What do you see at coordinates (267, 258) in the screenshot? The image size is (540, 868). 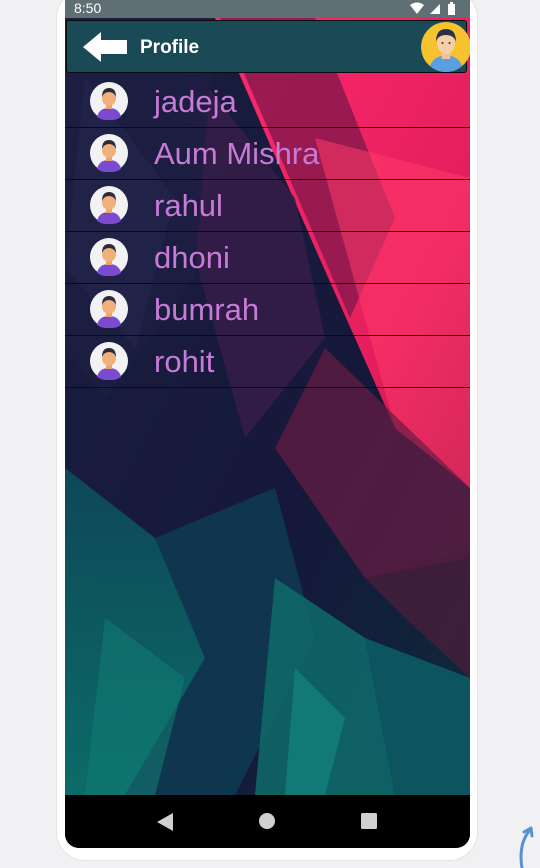 I see `list-item: dhoni` at bounding box center [267, 258].